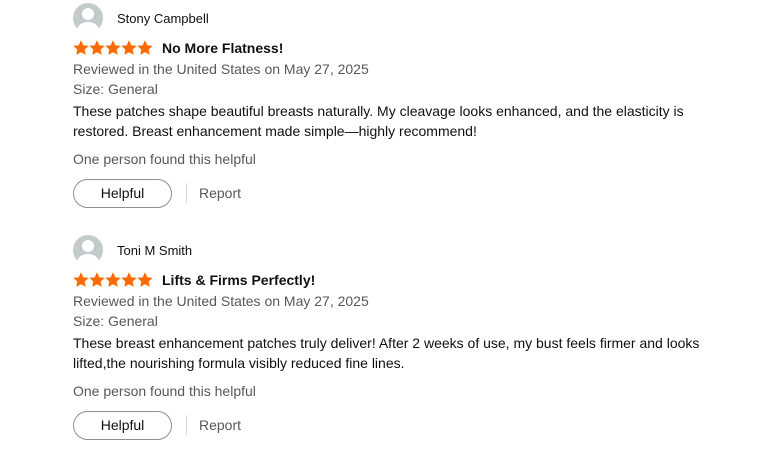 This screenshot has height=461, width=779. Describe the element at coordinates (238, 280) in the screenshot. I see `review-title: Lifts & Firms Perfectly!` at that location.